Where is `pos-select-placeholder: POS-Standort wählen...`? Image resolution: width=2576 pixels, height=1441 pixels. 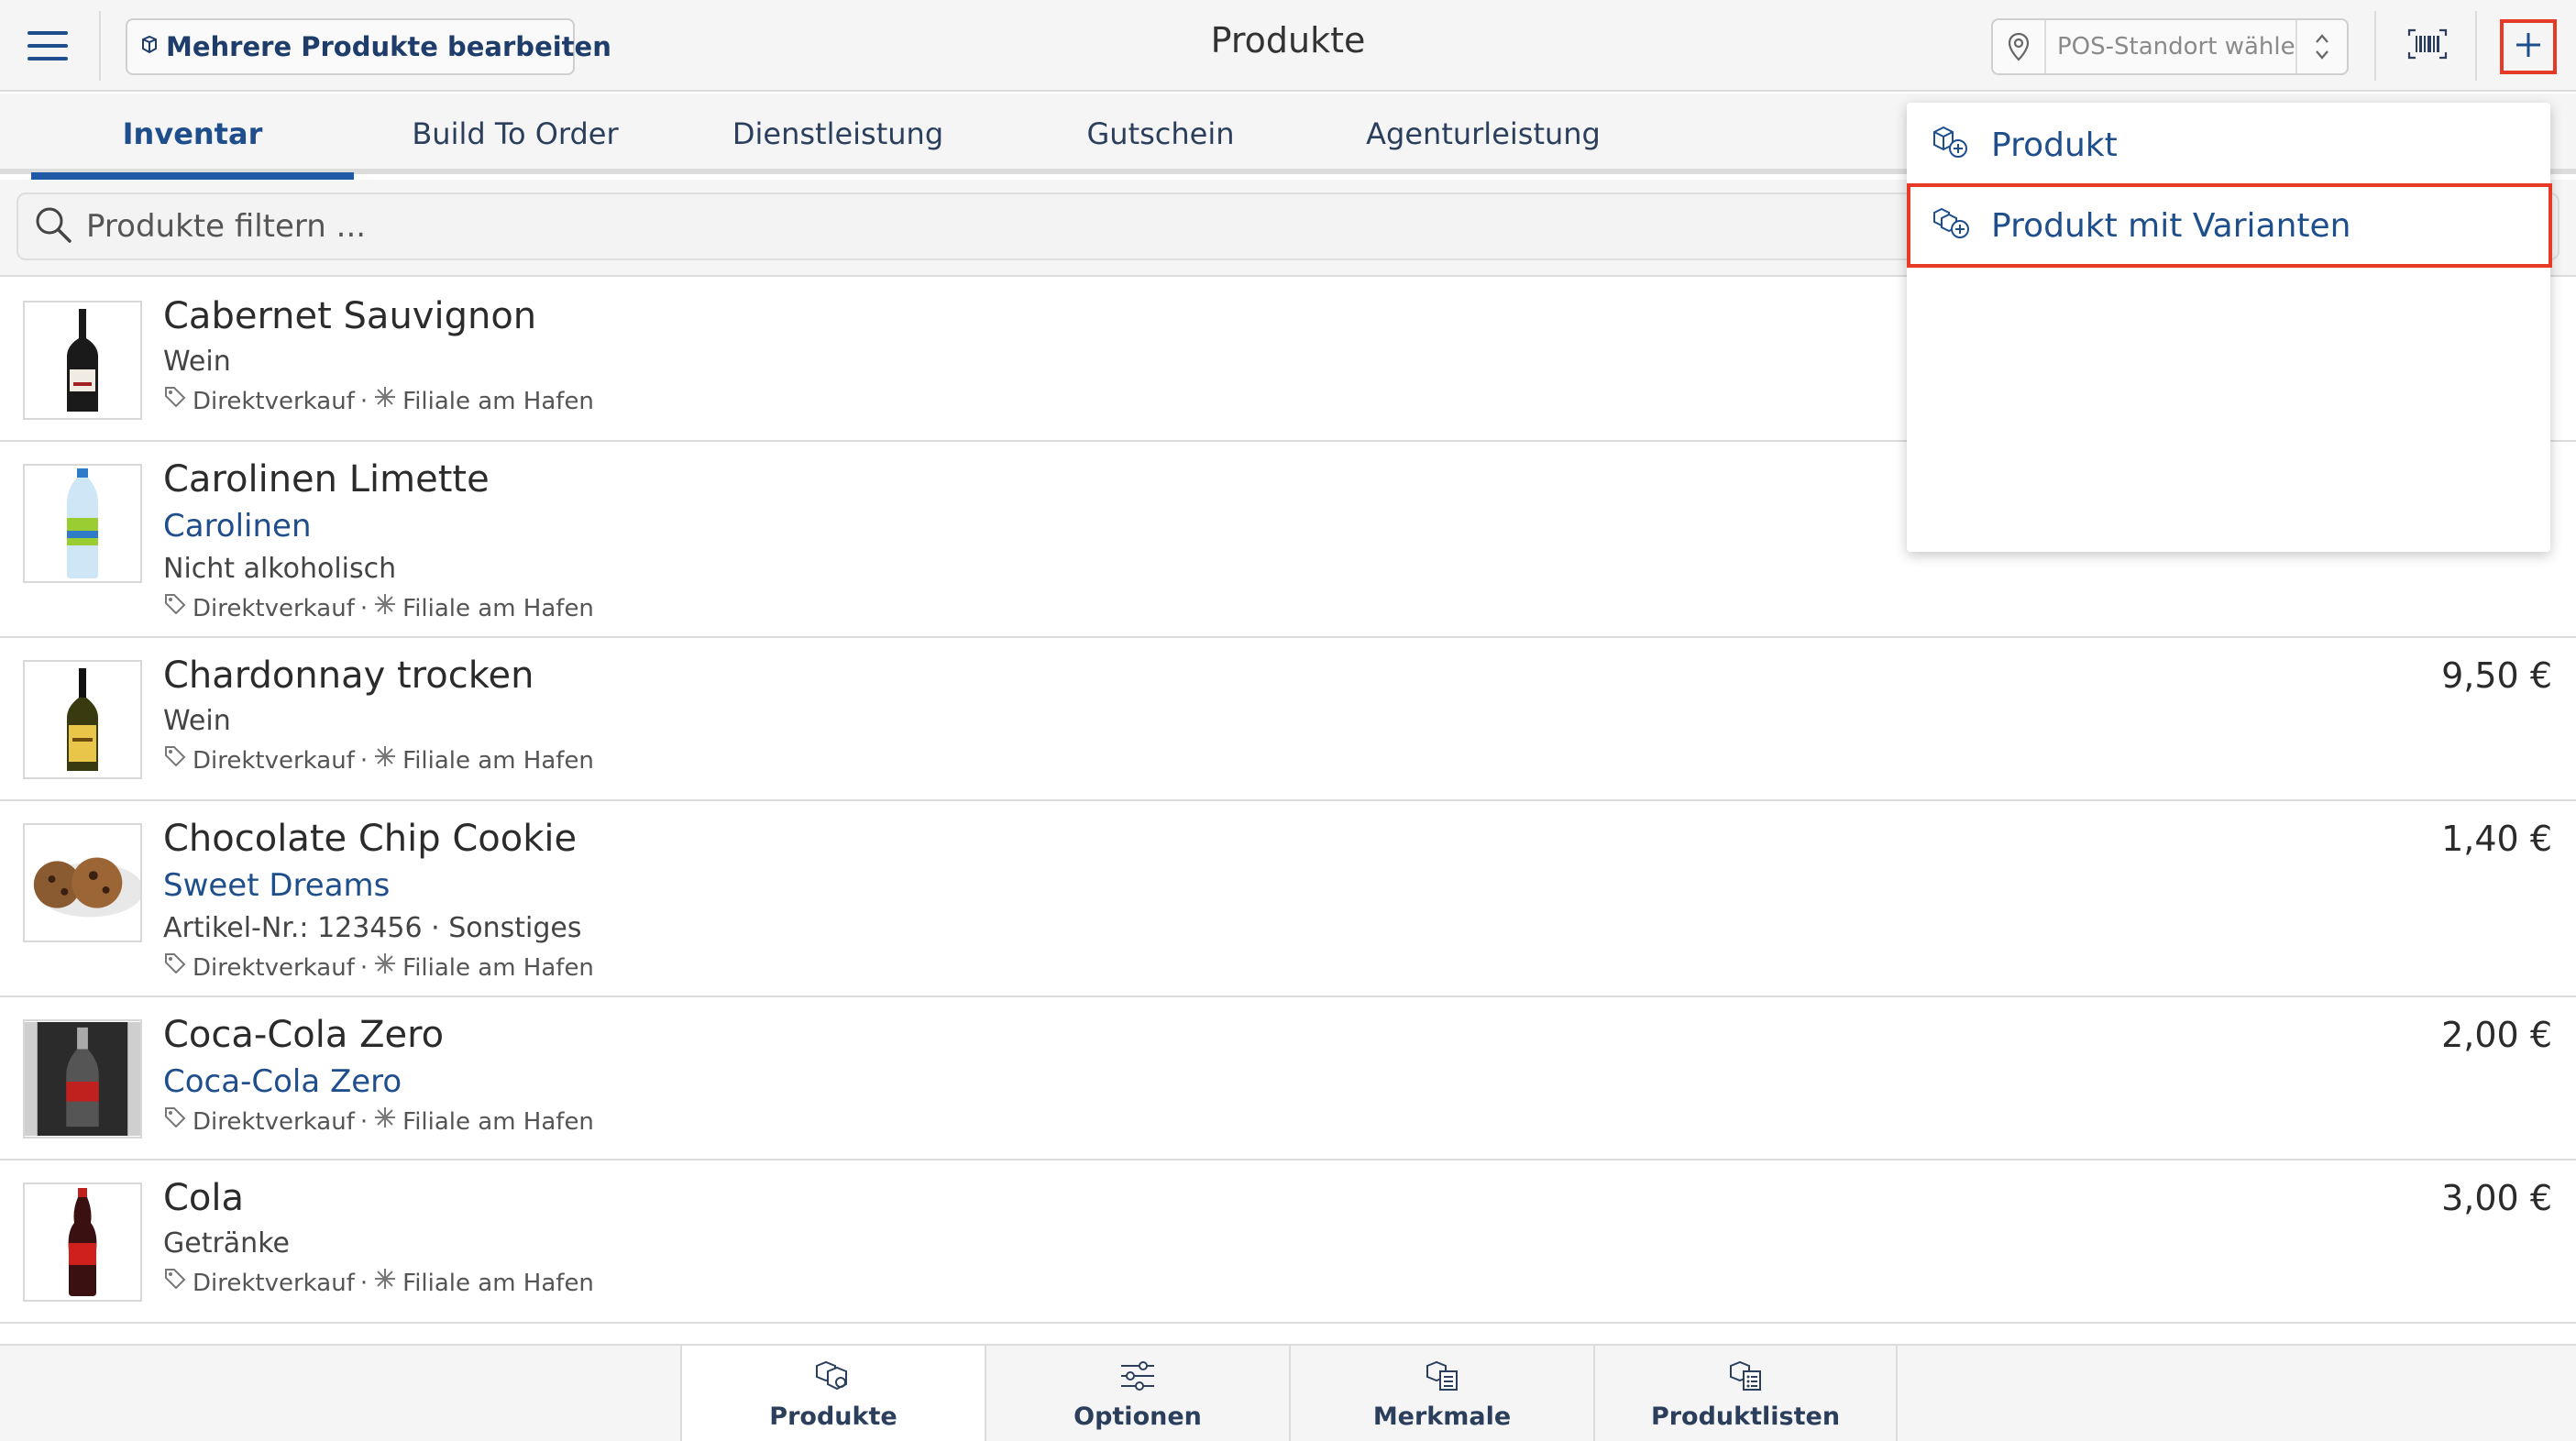 pos-select-placeholder: POS-Standort wählen... is located at coordinates (2176, 46).